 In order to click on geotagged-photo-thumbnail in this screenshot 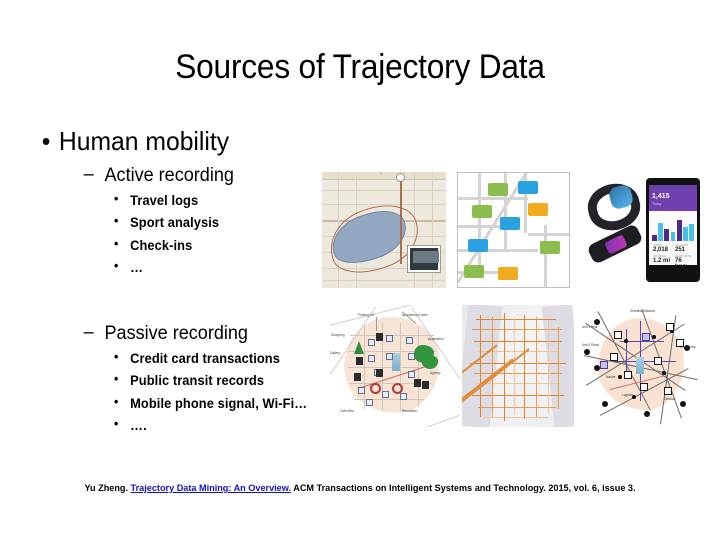, I will do `click(424, 259)`.